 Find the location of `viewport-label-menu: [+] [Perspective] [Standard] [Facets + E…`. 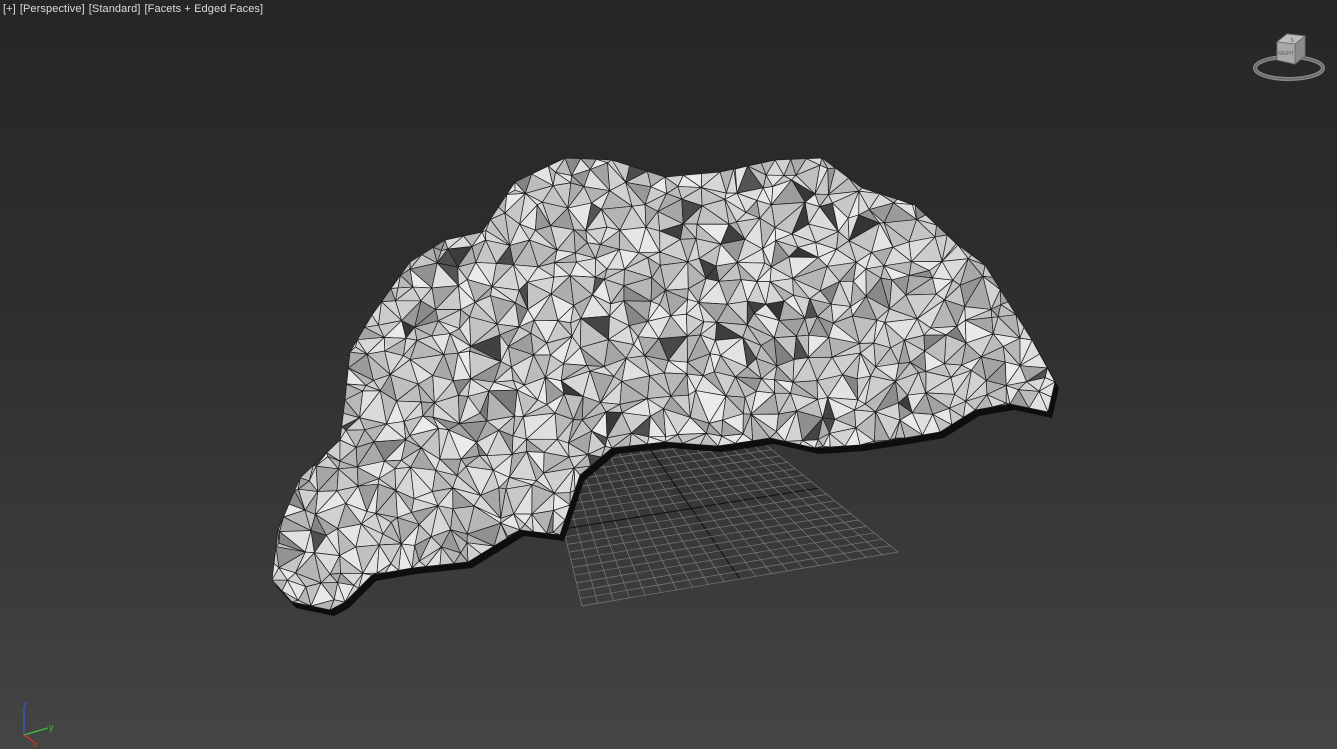

viewport-label-menu: [+] [Perspective] [Standard] [Facets + E… is located at coordinates (133, 9).